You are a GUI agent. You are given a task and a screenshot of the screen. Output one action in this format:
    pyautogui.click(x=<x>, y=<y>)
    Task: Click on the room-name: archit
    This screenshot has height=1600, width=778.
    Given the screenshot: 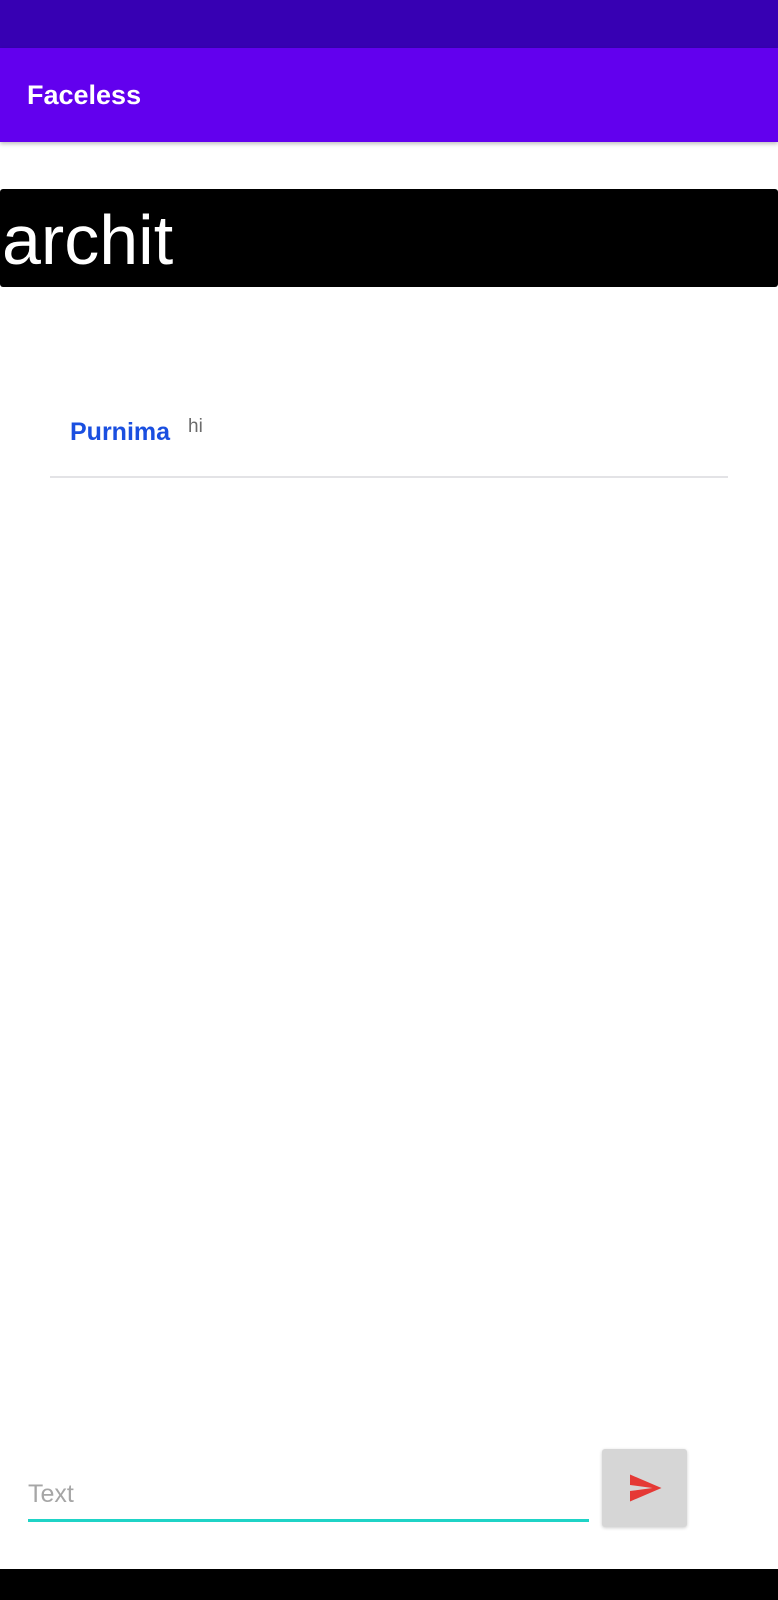 What is the action you would take?
    pyautogui.click(x=88, y=240)
    